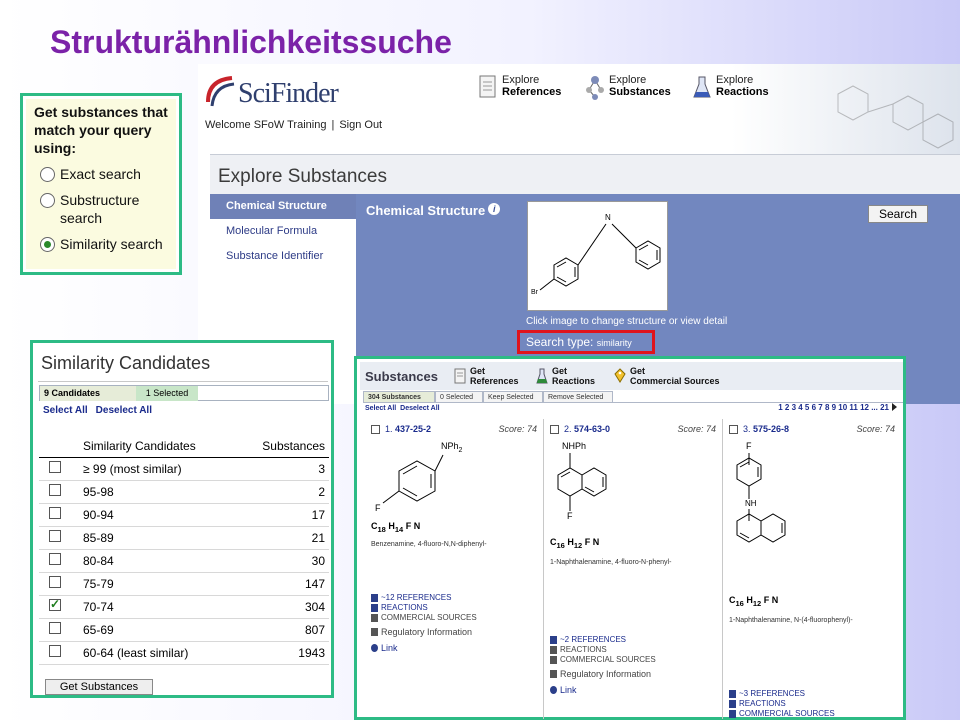 The width and height of the screenshot is (960, 720). Describe the element at coordinates (360, 125) in the screenshot. I see `sign-out-link: Sign Out` at that location.